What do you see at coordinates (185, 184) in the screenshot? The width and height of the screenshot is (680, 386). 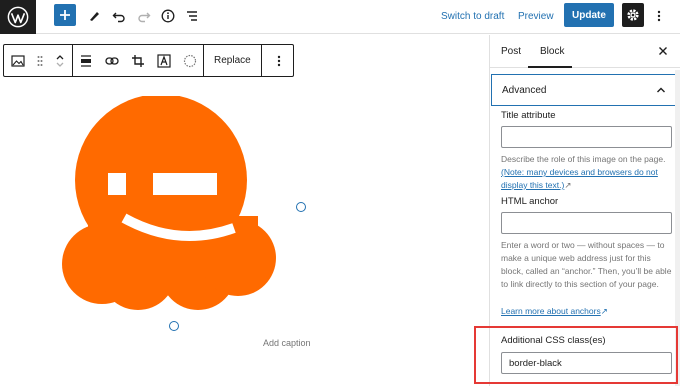 I see `logo-right-eye` at bounding box center [185, 184].